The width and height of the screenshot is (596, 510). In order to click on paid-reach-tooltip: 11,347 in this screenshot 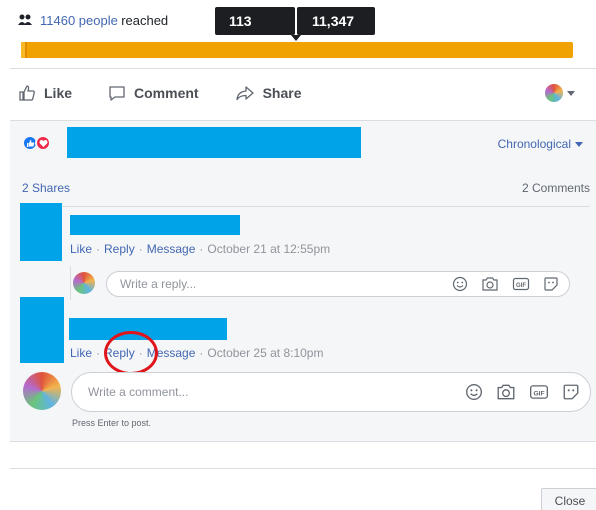, I will do `click(336, 21)`.